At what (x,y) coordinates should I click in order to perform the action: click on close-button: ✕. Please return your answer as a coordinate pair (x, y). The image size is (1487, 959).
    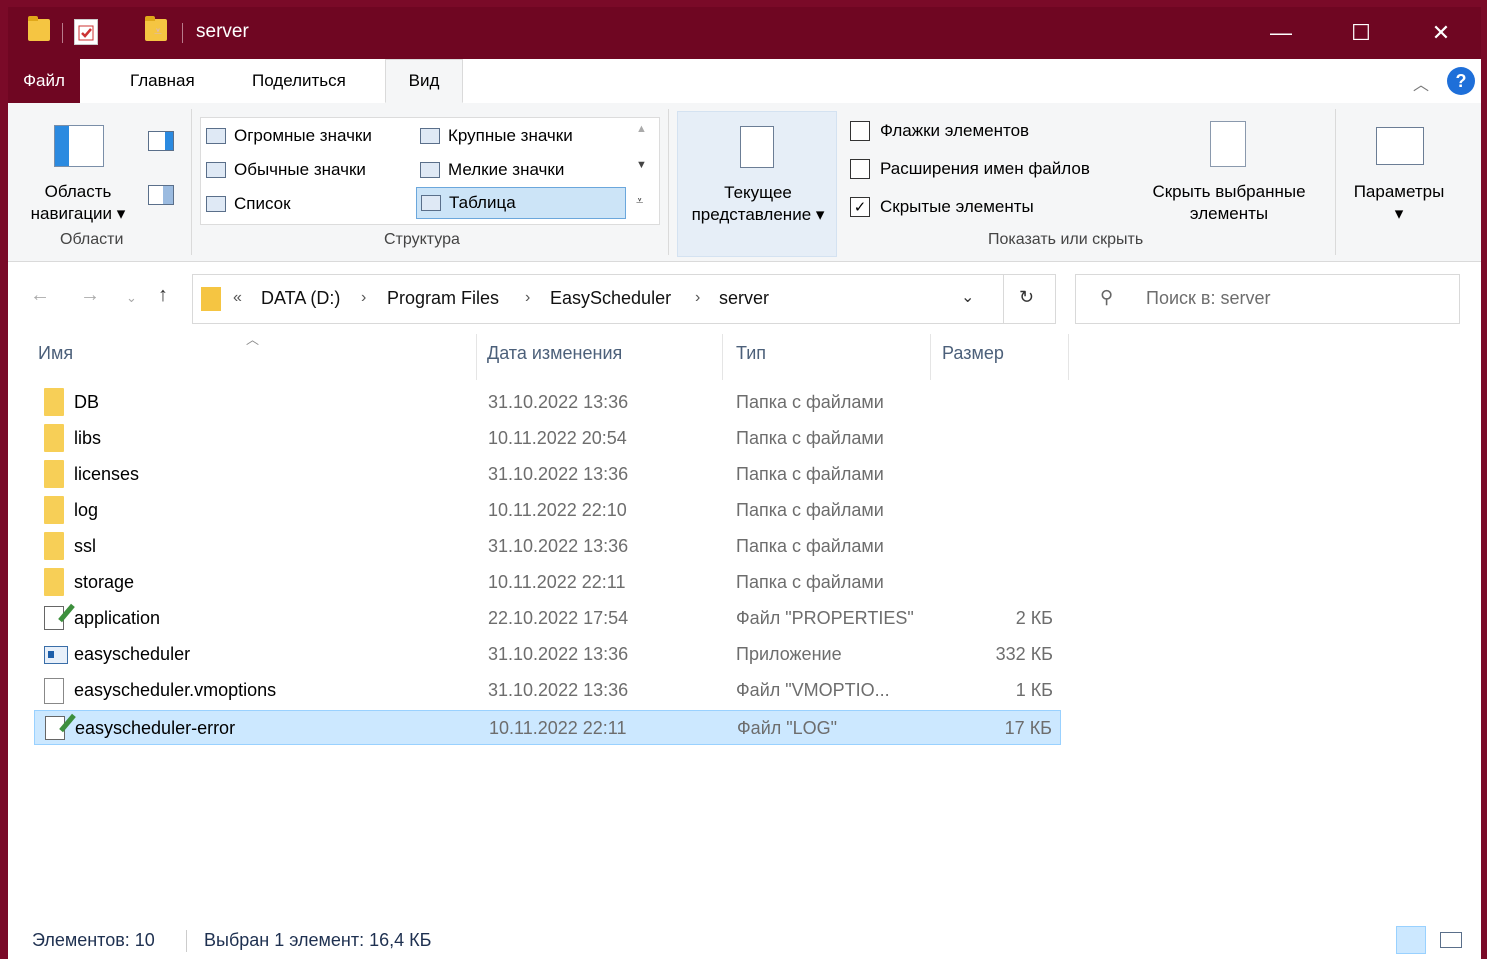
    Looking at the image, I should click on (1441, 33).